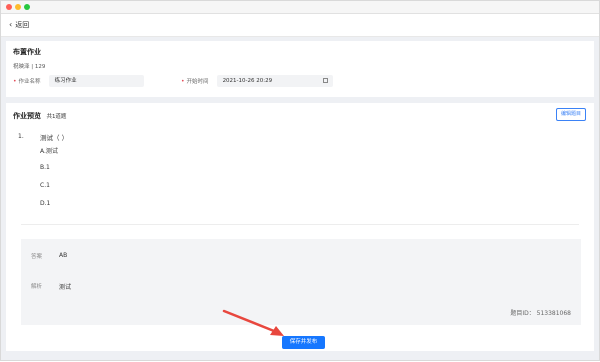  I want to click on save-and-publish-button: 保存并发布, so click(303, 342).